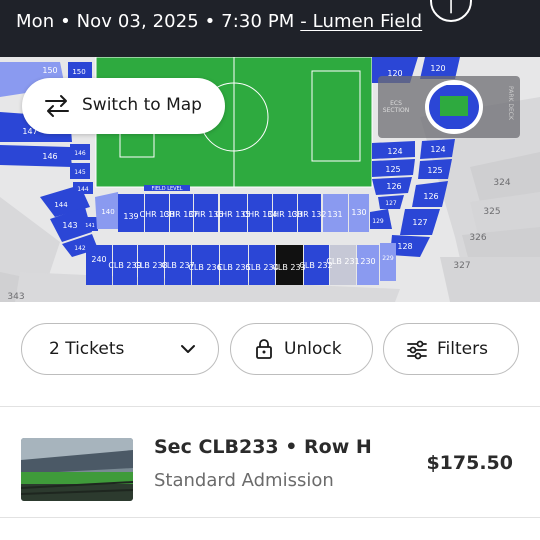  What do you see at coordinates (49, 156) in the screenshot?
I see `label-146-a: 146` at bounding box center [49, 156].